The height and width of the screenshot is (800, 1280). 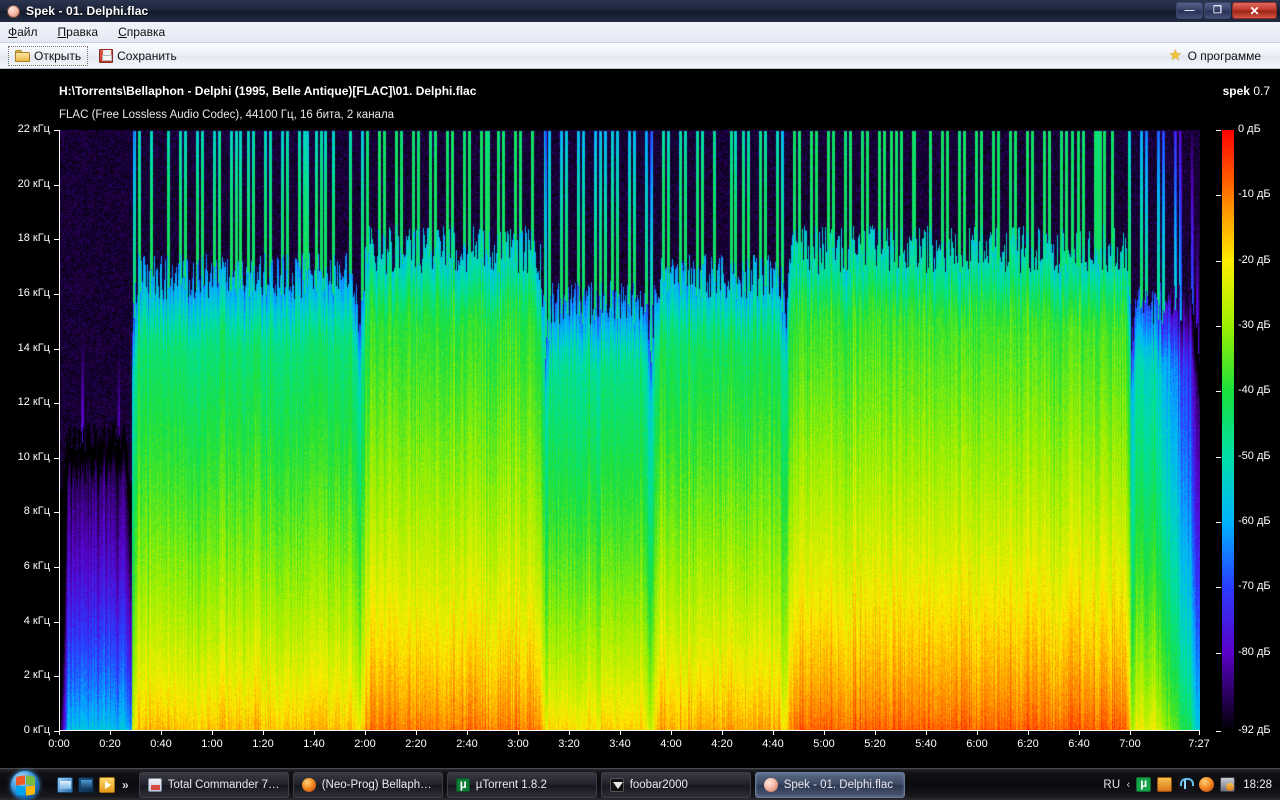 I want to click on clock: 18:28, so click(x=1256, y=785).